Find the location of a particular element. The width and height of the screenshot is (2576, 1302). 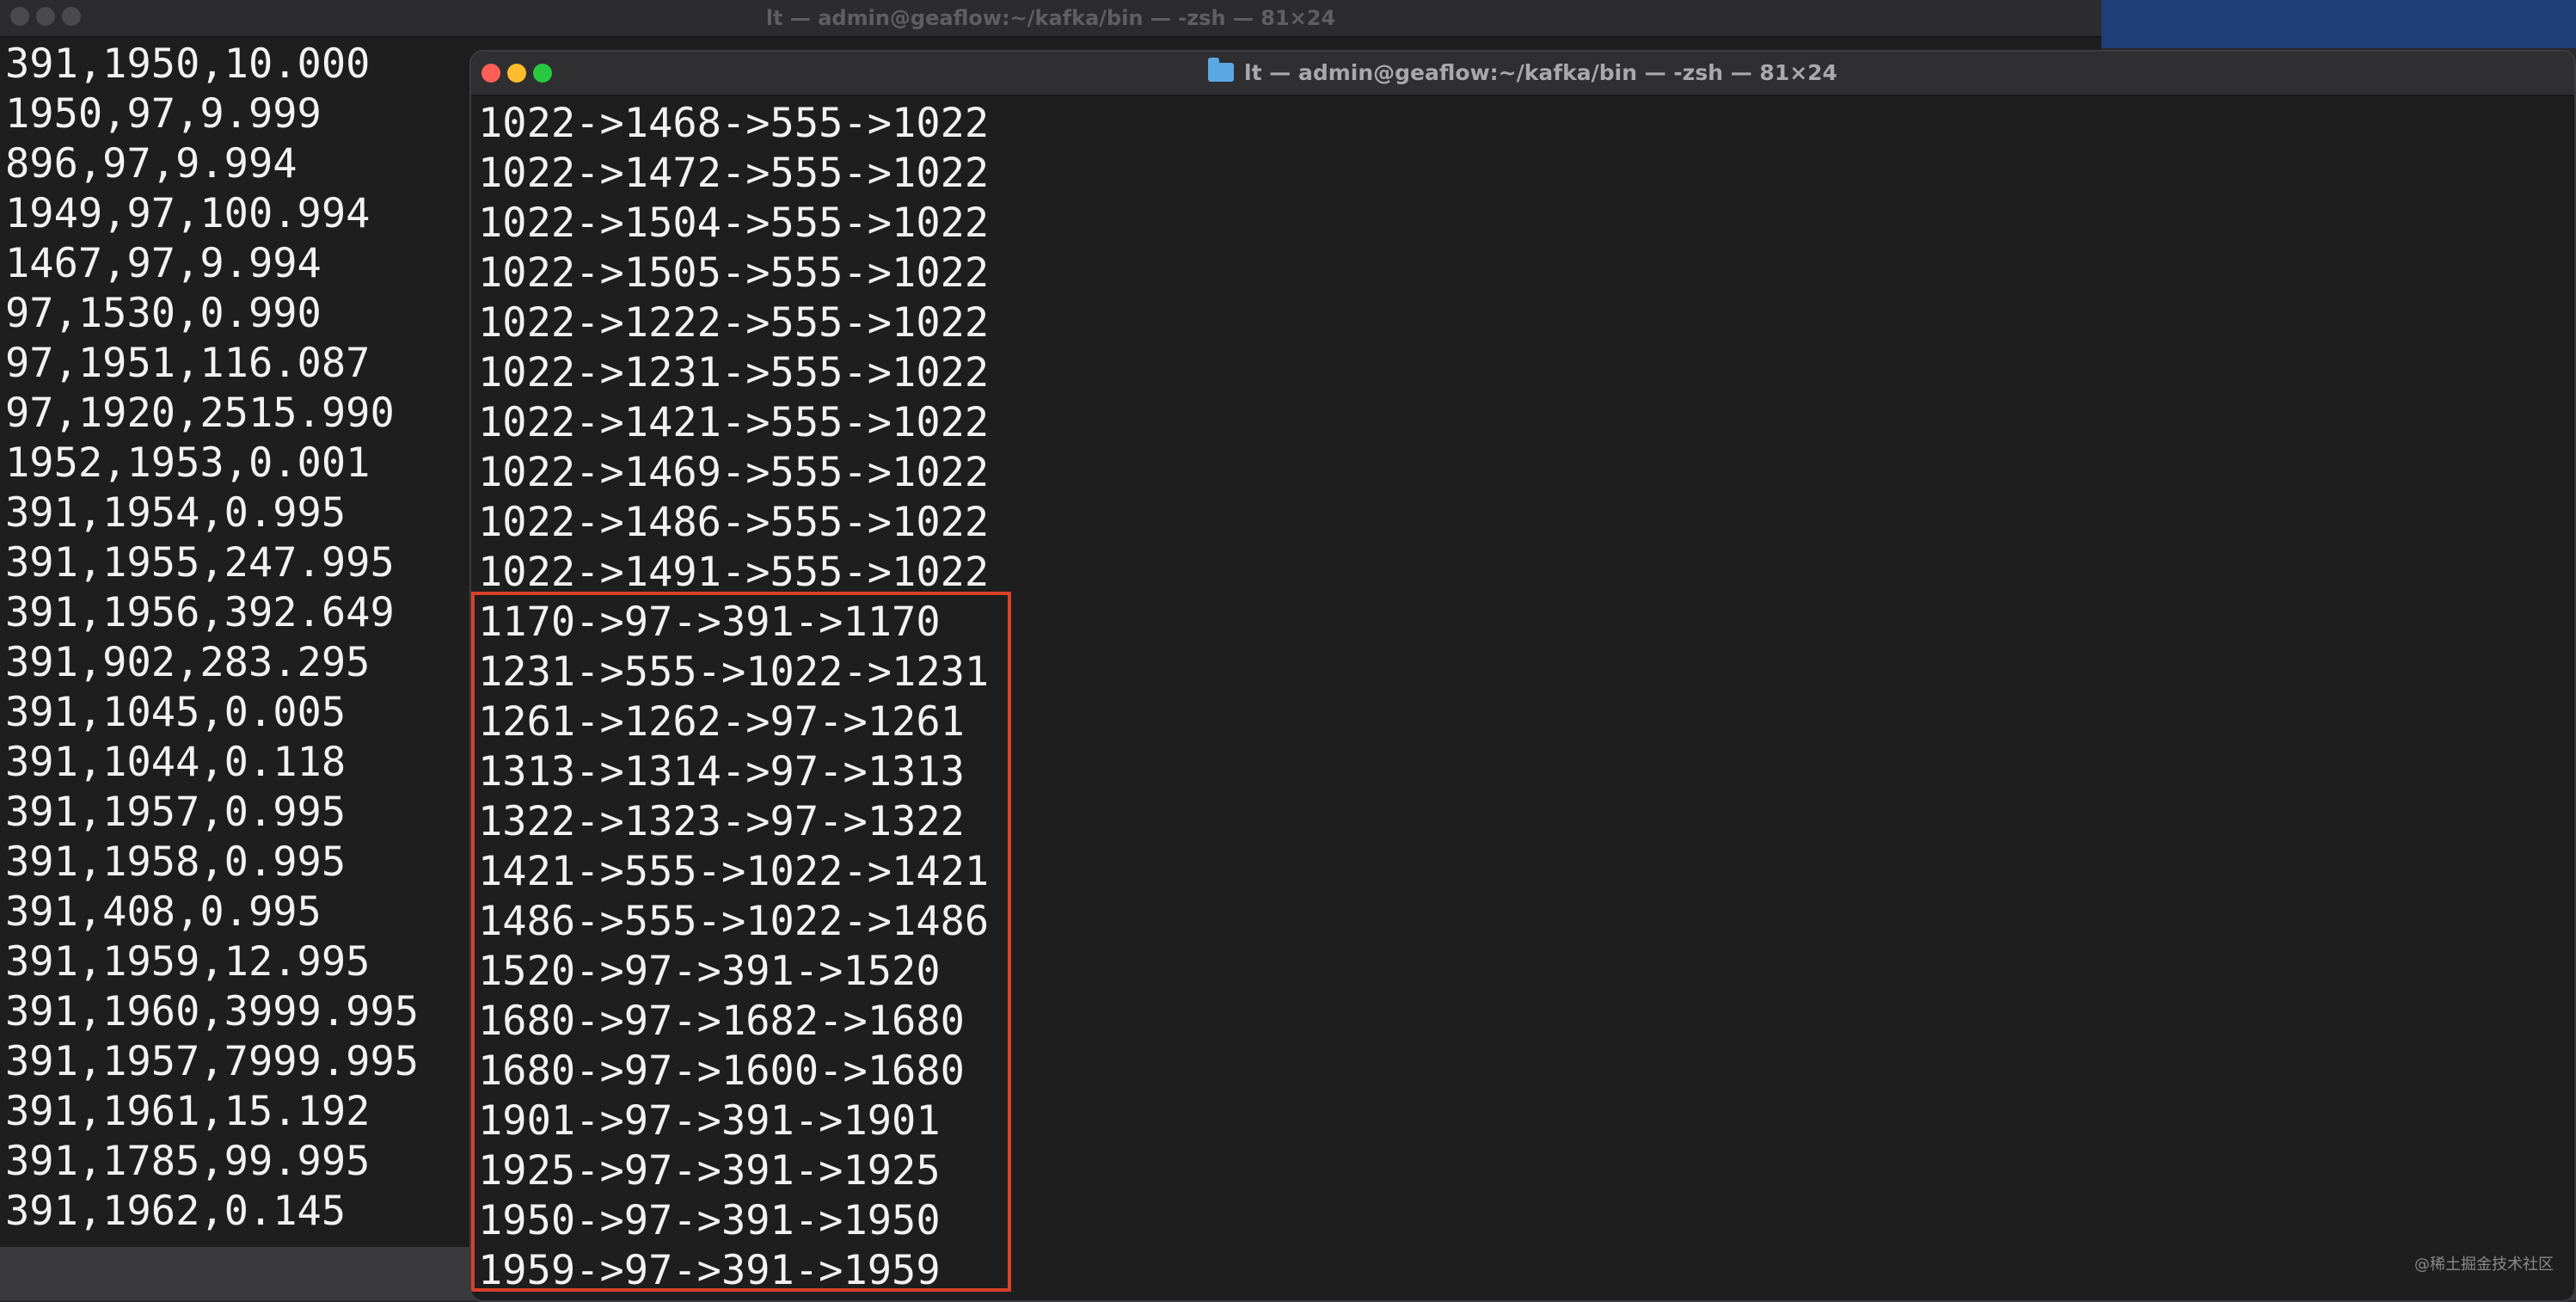

terminal-line: 391,902,283.295 is located at coordinates (188, 662).